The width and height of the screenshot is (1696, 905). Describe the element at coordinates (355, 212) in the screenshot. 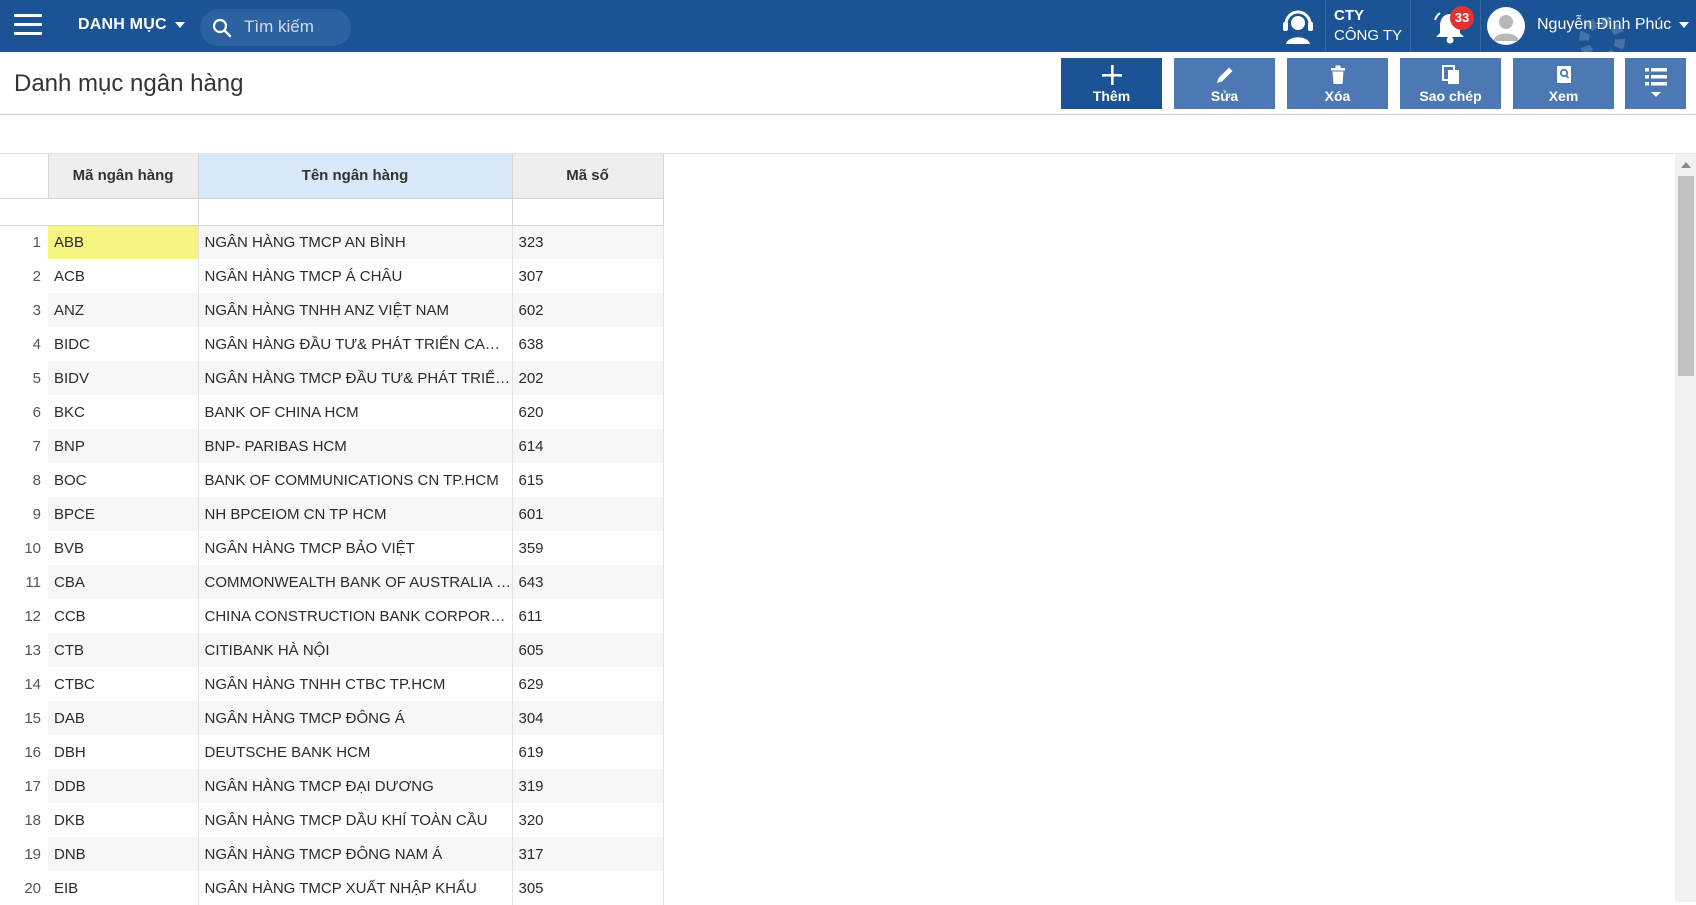

I see `filter-cell-bank-name` at that location.